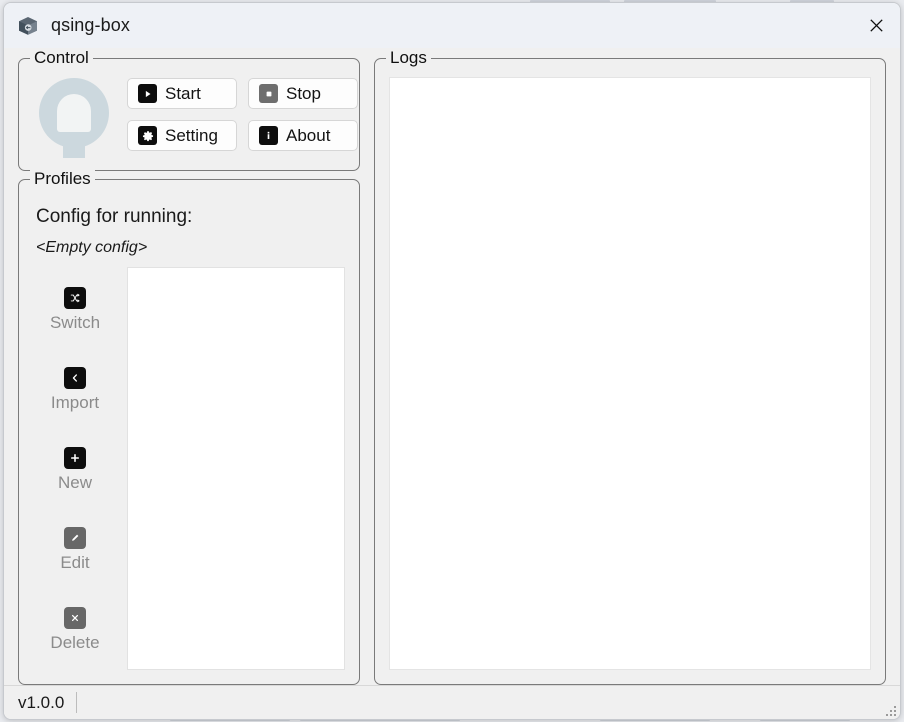 This screenshot has width=904, height=722. Describe the element at coordinates (75, 618) in the screenshot. I see `close-x-icon` at that location.